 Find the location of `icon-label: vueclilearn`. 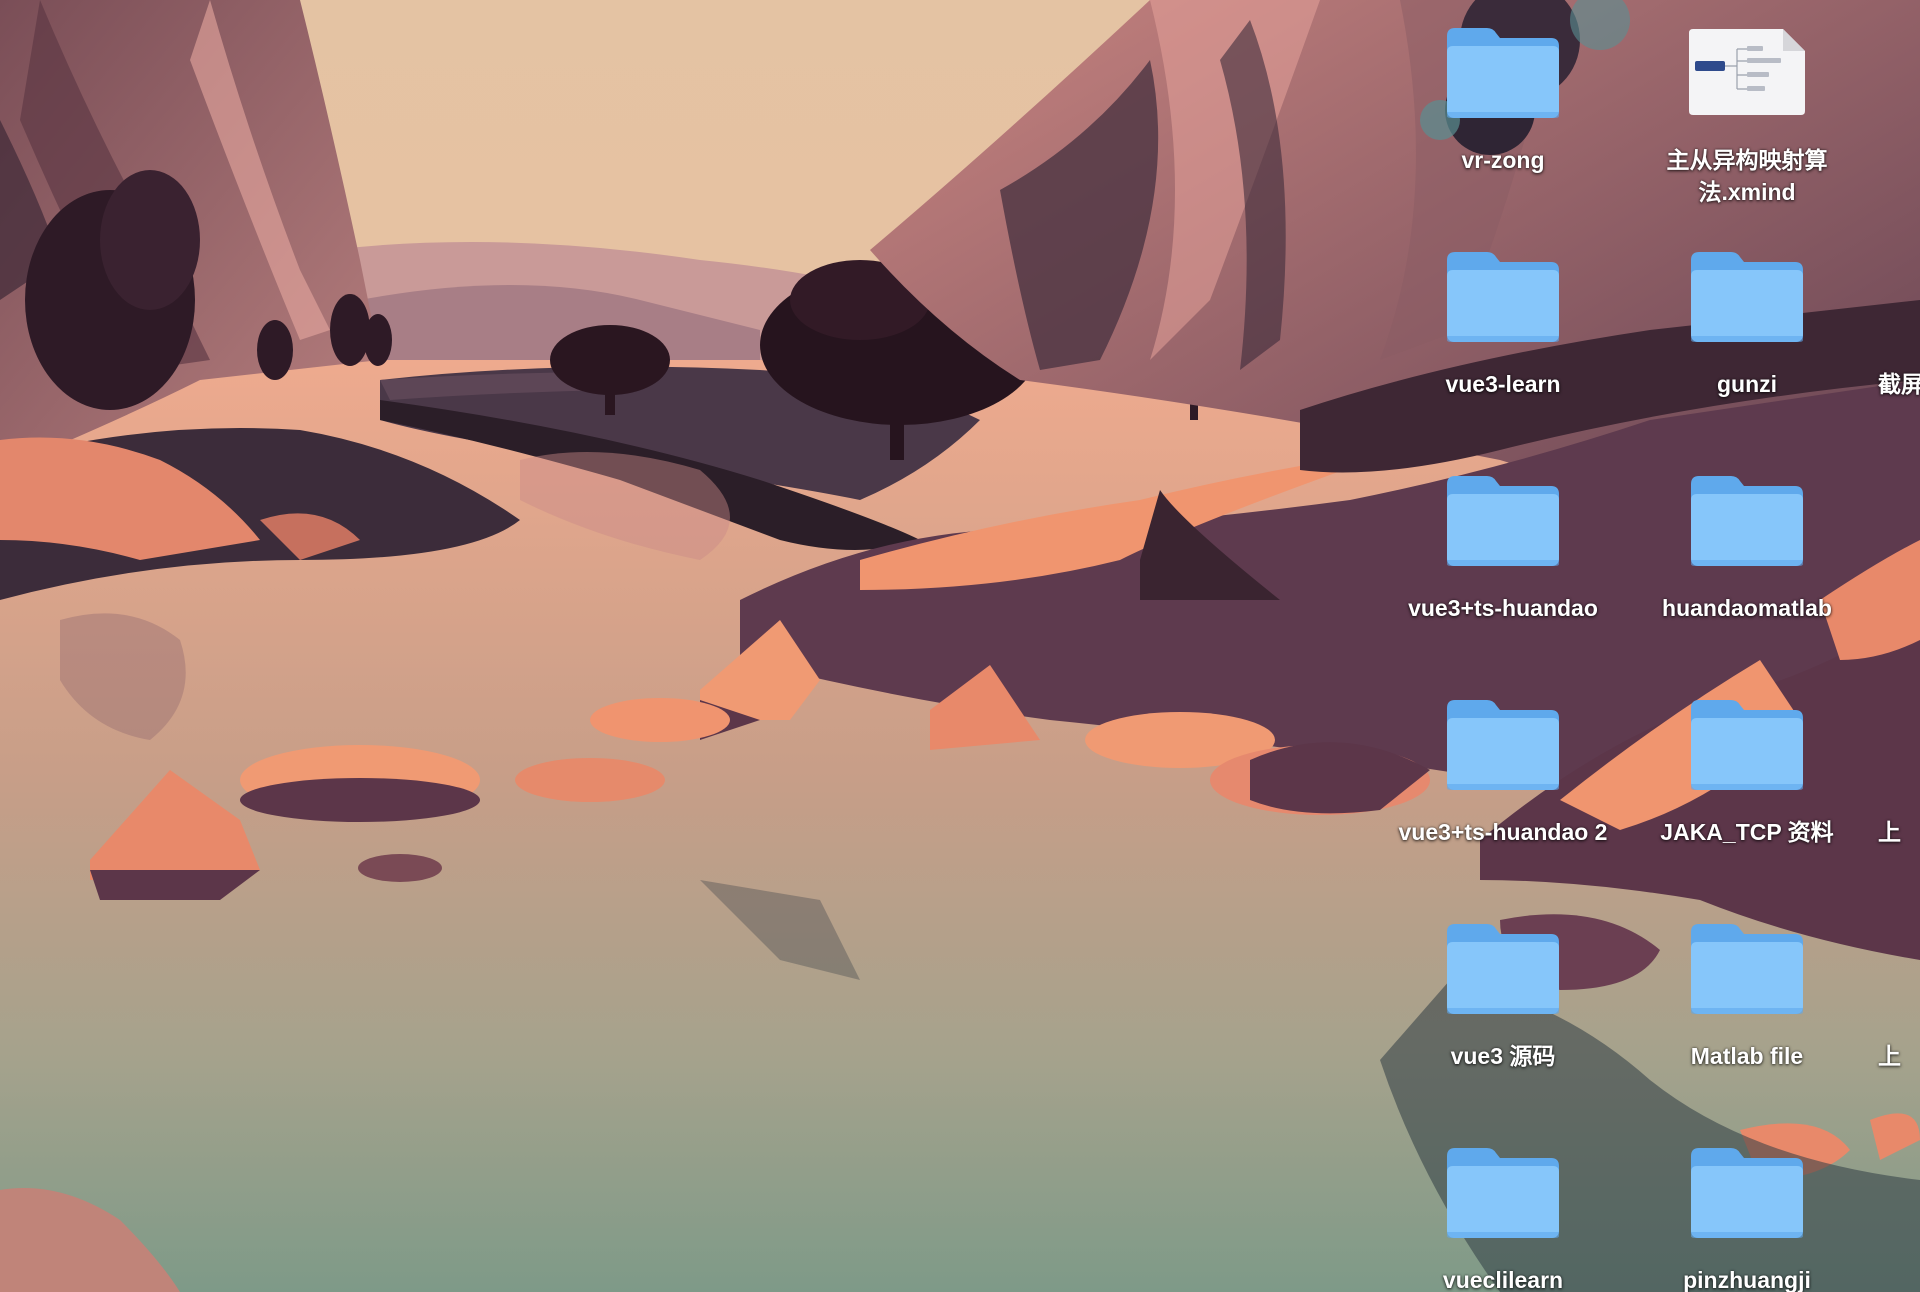

icon-label: vueclilearn is located at coordinates (1503, 1279).